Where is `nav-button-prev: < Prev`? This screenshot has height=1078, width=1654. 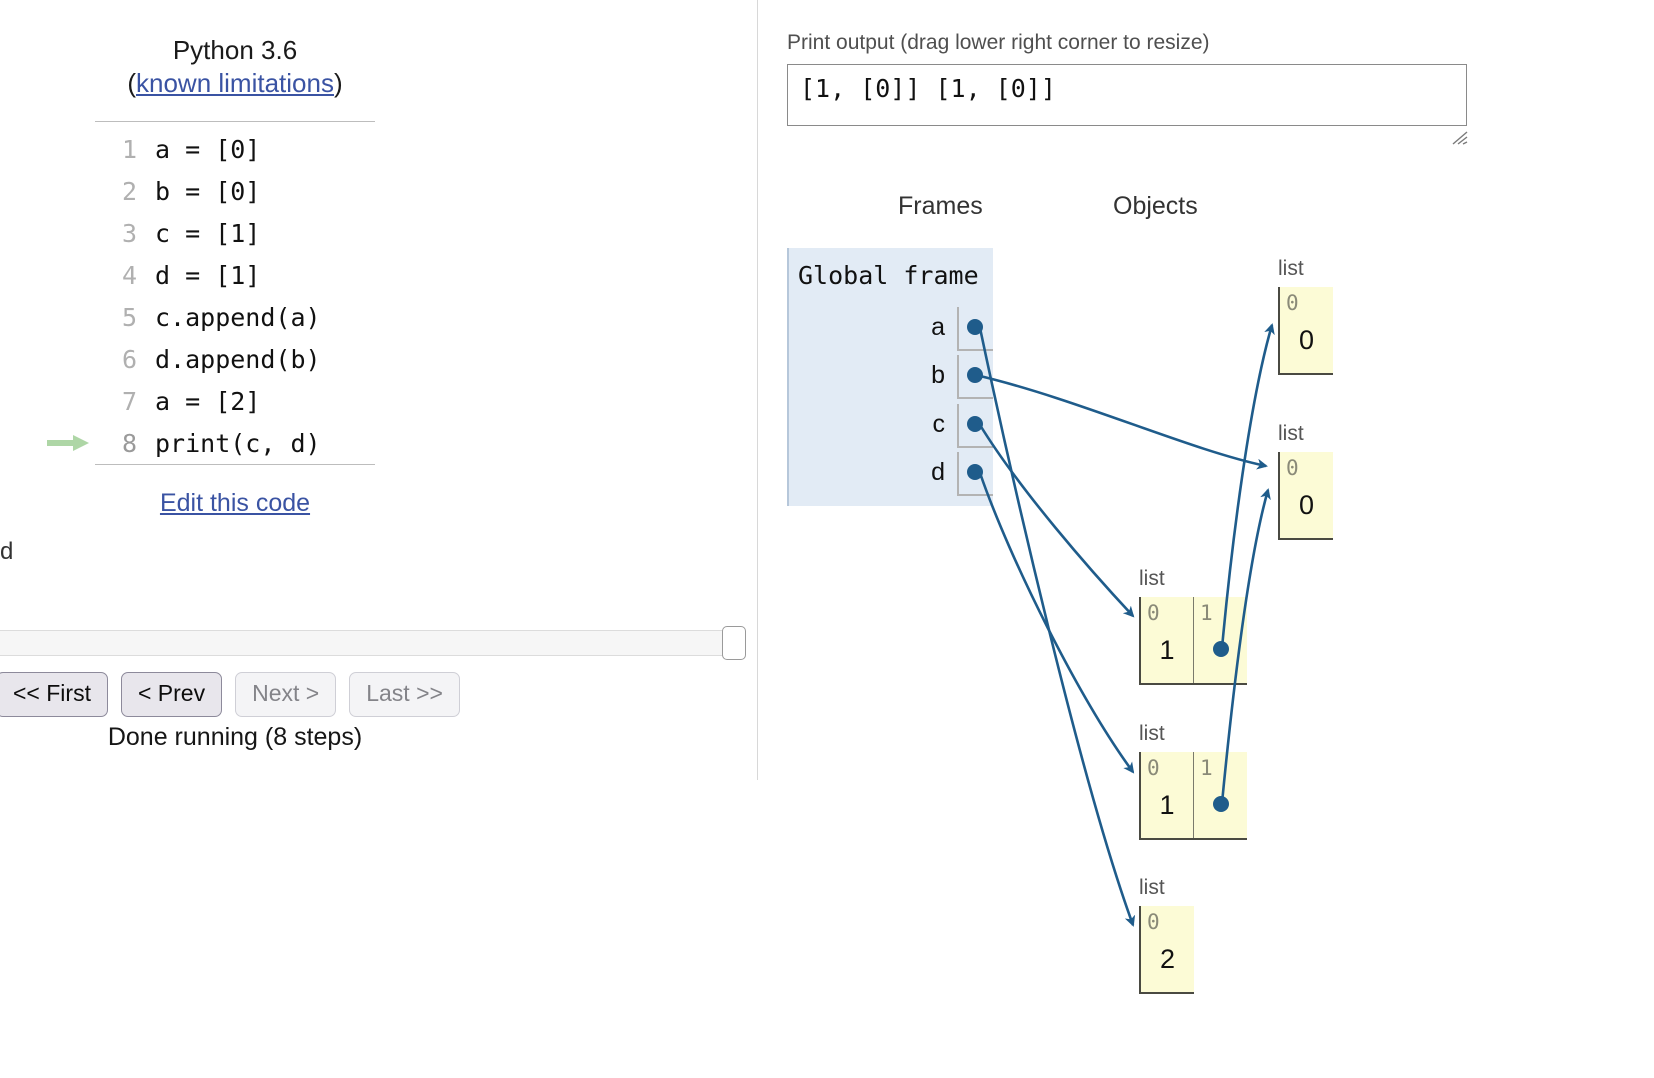
nav-button-prev: < Prev is located at coordinates (171, 694).